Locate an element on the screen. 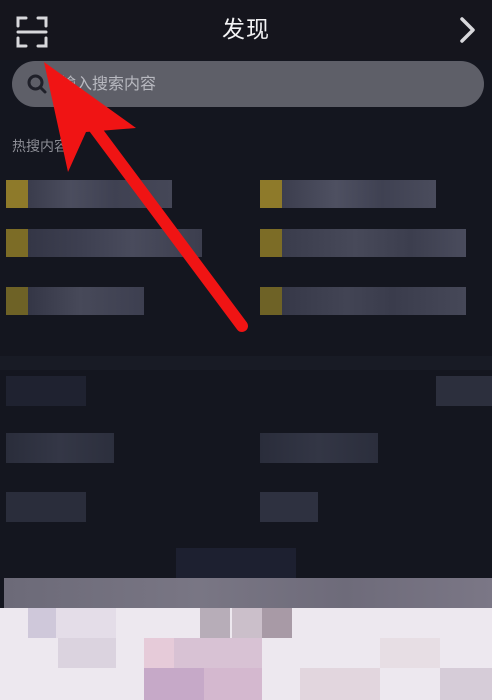  chevron-right-icon is located at coordinates (467, 30).